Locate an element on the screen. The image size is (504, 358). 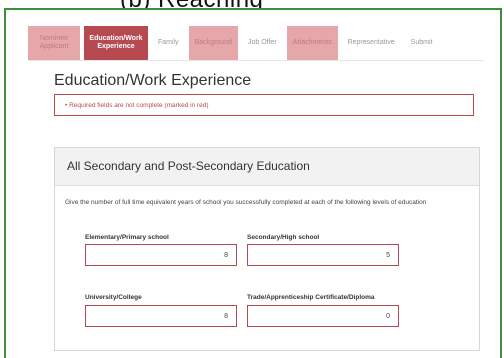
tab-background: Background is located at coordinates (213, 43).